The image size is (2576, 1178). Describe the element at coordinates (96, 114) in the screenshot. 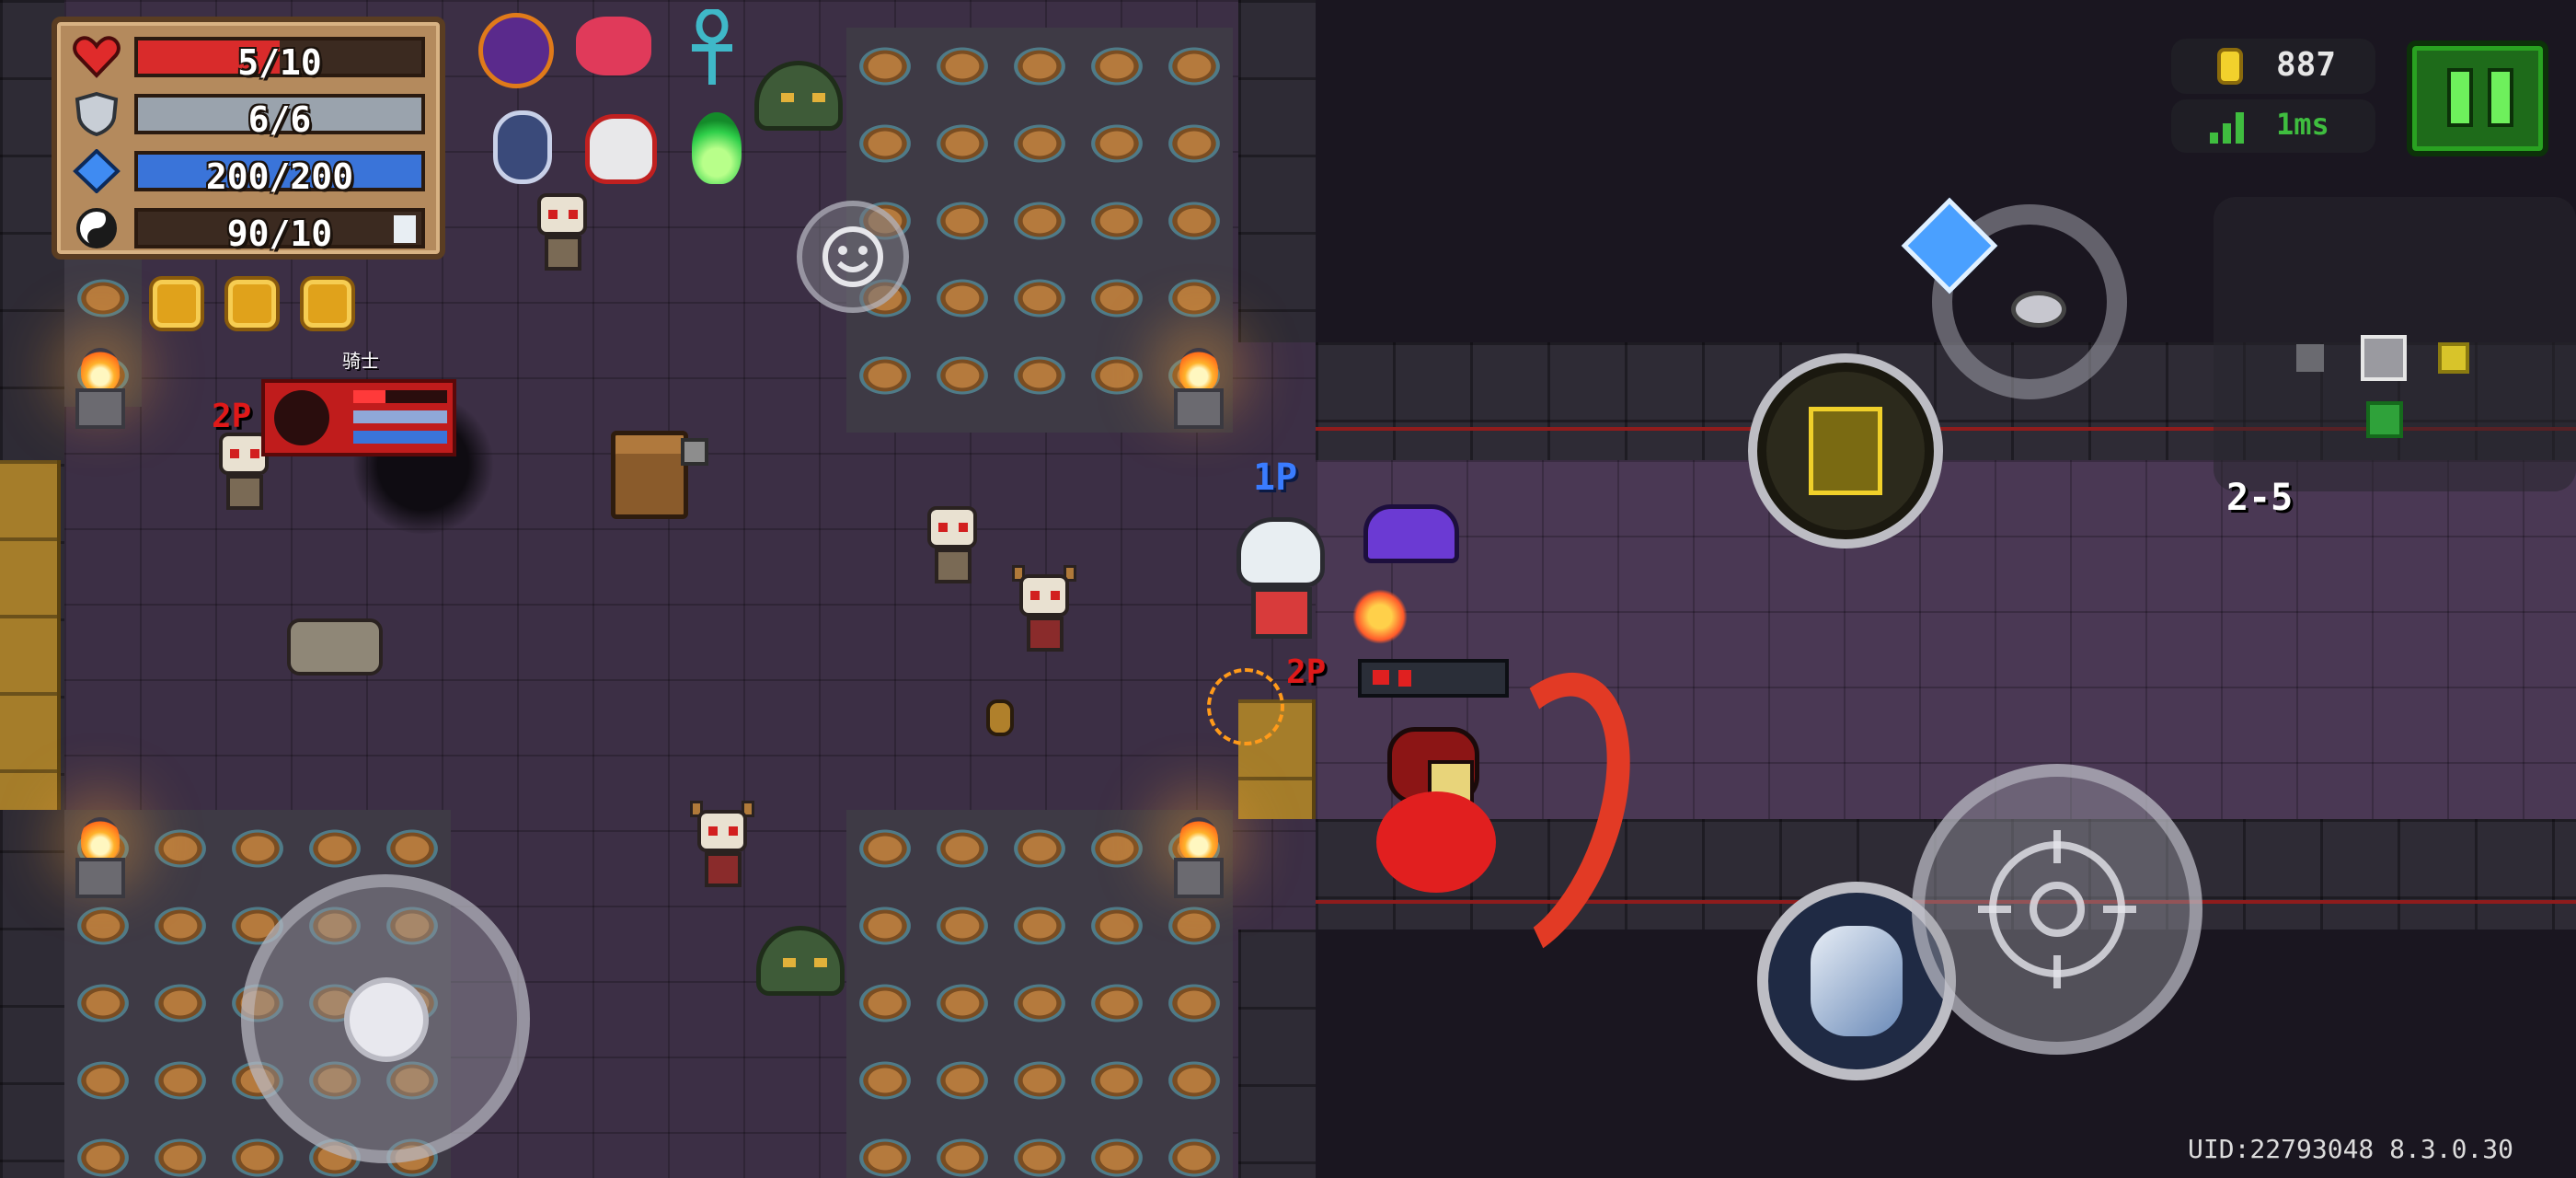

I see `shield-icon` at that location.